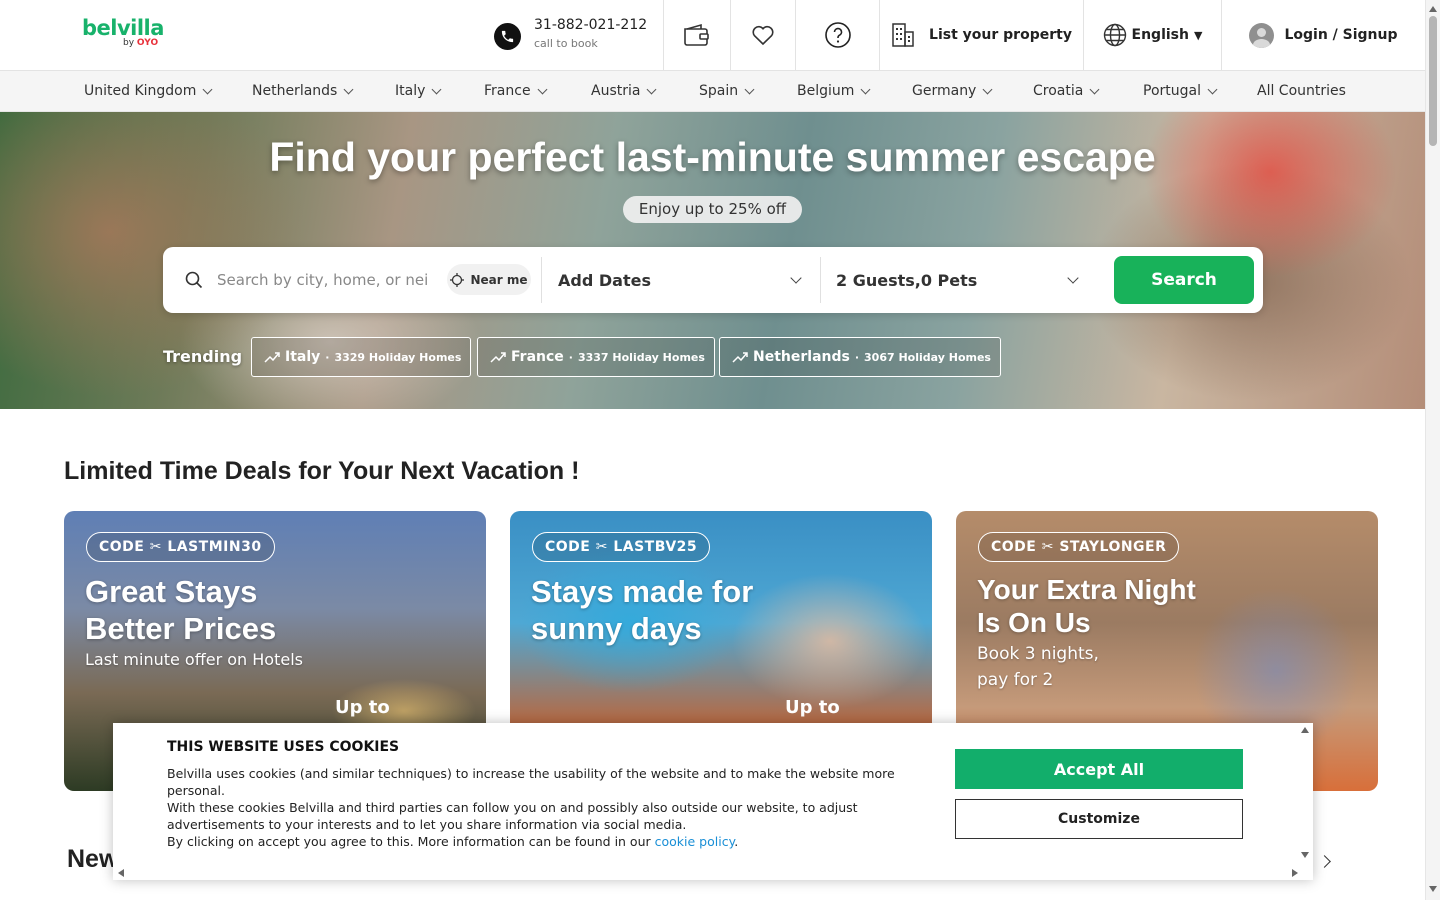 The image size is (1440, 900). I want to click on caret-down-icon: ▼, so click(1198, 35).